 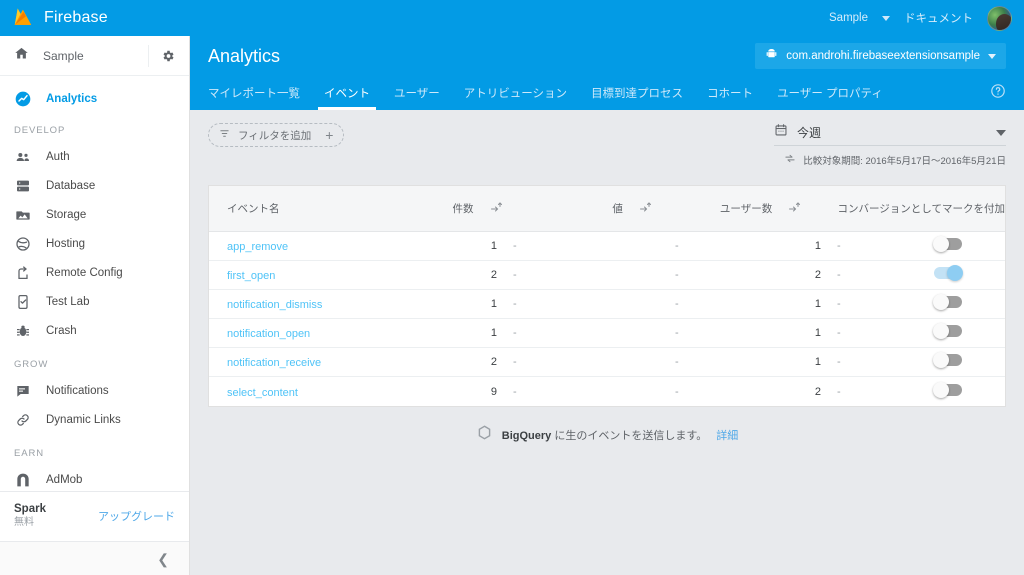 What do you see at coordinates (244, 55) in the screenshot?
I see `page-title: Analytics` at bounding box center [244, 55].